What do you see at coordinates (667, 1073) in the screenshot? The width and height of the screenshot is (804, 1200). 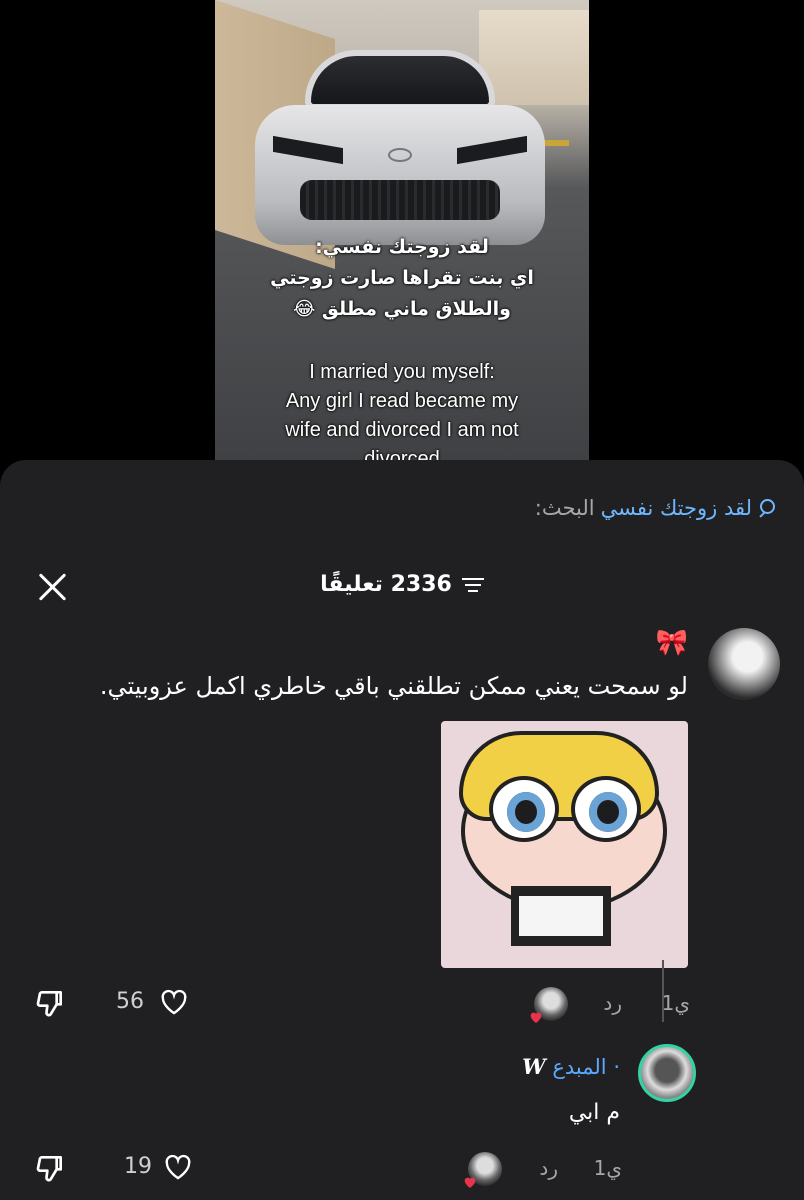 I see `reply-avatar` at bounding box center [667, 1073].